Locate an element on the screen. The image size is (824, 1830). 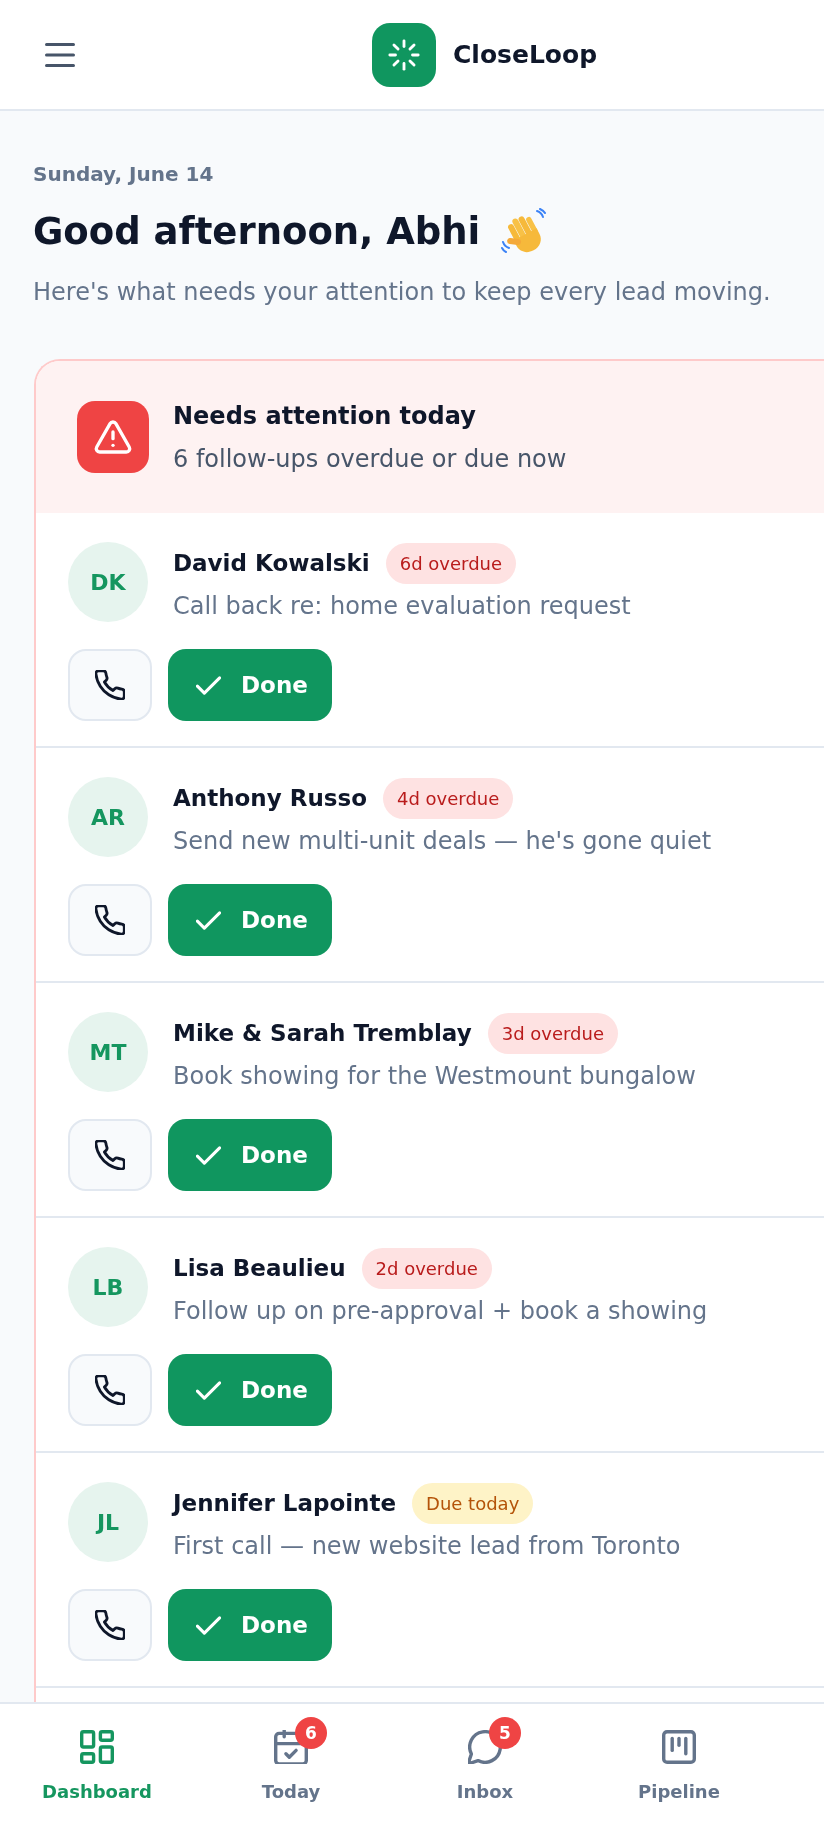
avatar: LB is located at coordinates (108, 1287).